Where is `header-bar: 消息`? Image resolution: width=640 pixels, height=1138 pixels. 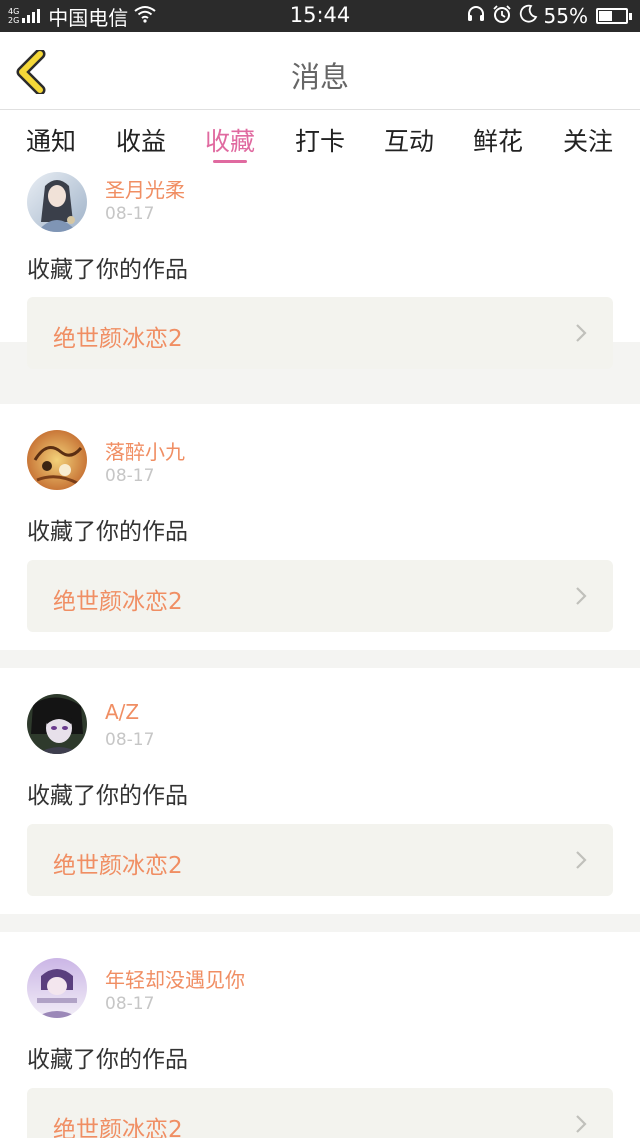 header-bar: 消息 is located at coordinates (320, 71).